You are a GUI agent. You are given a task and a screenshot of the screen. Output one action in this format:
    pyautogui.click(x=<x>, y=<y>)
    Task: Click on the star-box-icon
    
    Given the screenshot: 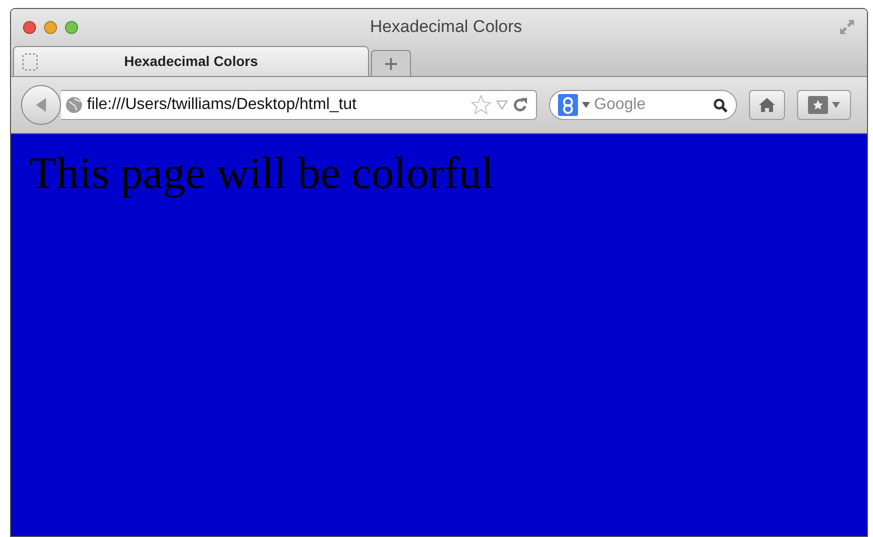 What is the action you would take?
    pyautogui.click(x=818, y=105)
    